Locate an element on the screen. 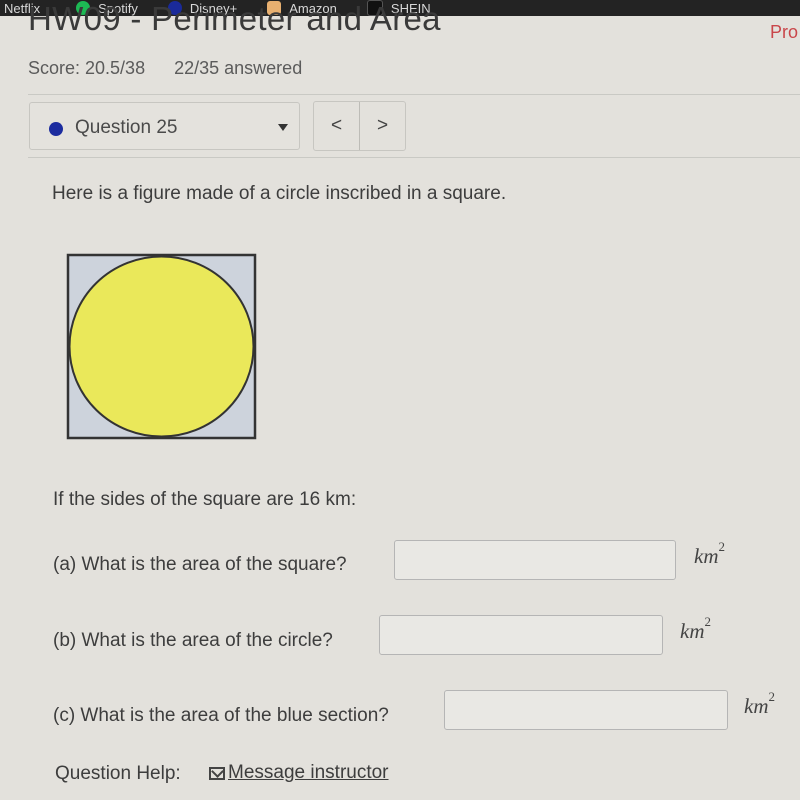 The image size is (800, 800). part-b-unit: km2 is located at coordinates (695, 629).